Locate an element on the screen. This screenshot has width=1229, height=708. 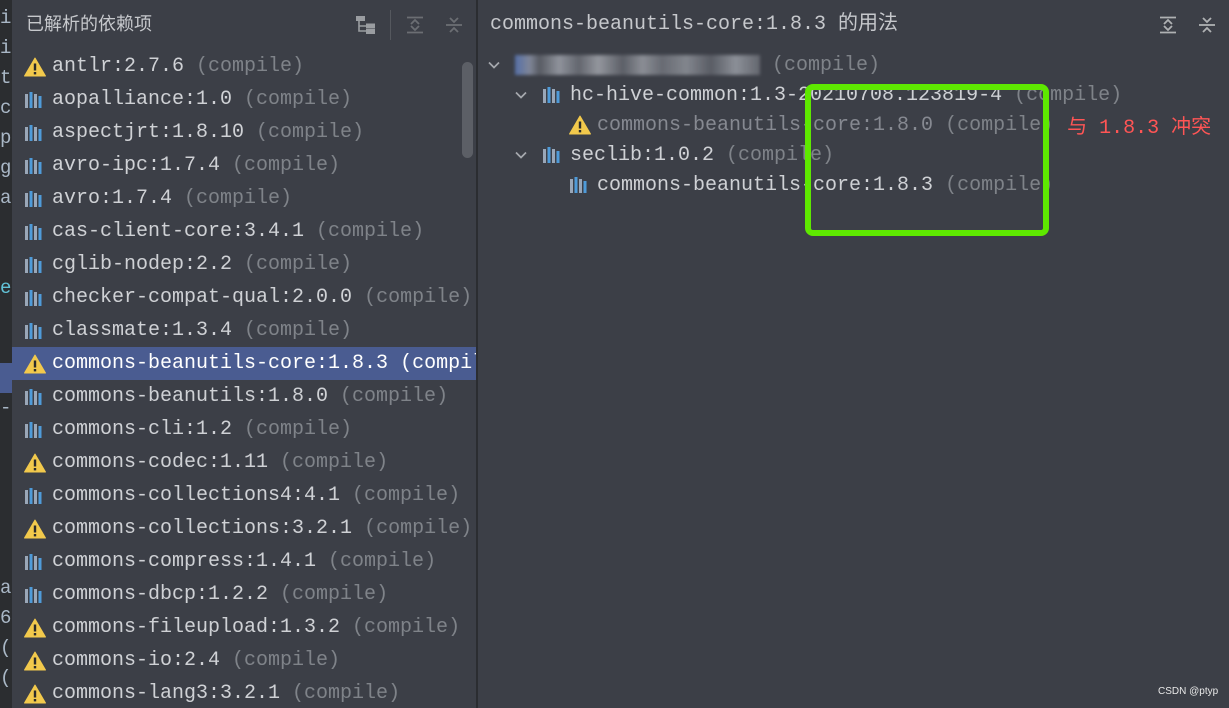
editor-line: 6 is located at coordinates (6, 618).